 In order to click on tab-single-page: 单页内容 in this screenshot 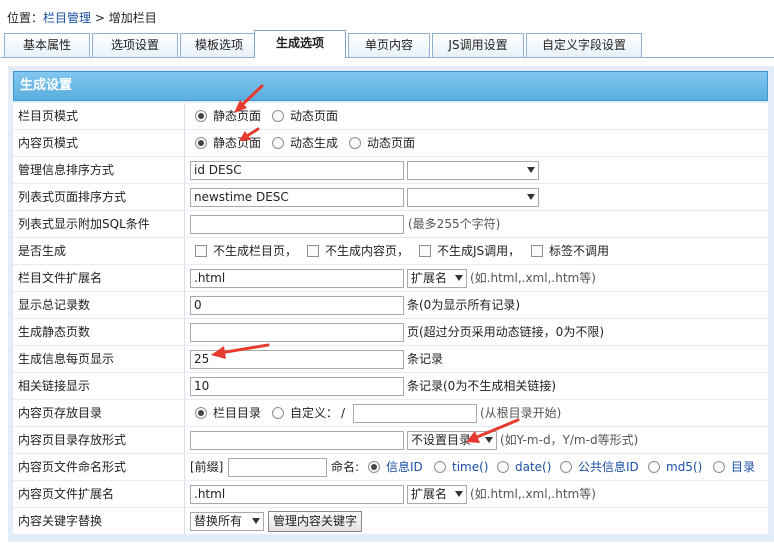, I will do `click(389, 45)`.